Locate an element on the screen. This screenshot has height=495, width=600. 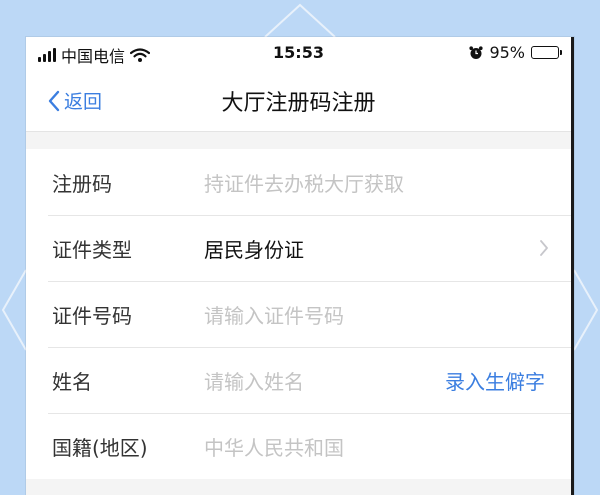
registration-code-row: 注册码 持证件去办税大厅获取 is located at coordinates (298, 182).